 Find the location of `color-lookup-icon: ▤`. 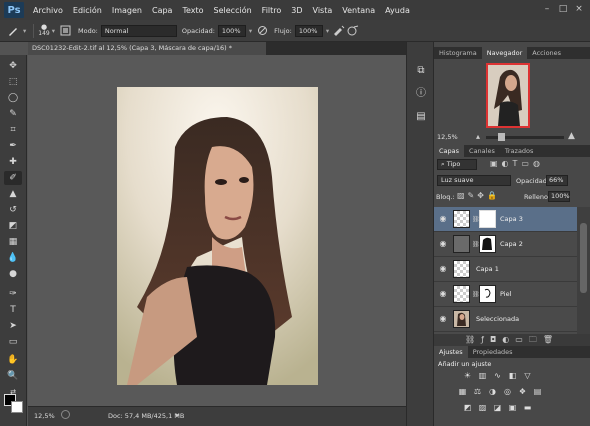

color-lookup-icon: ▤ is located at coordinates (537, 392).